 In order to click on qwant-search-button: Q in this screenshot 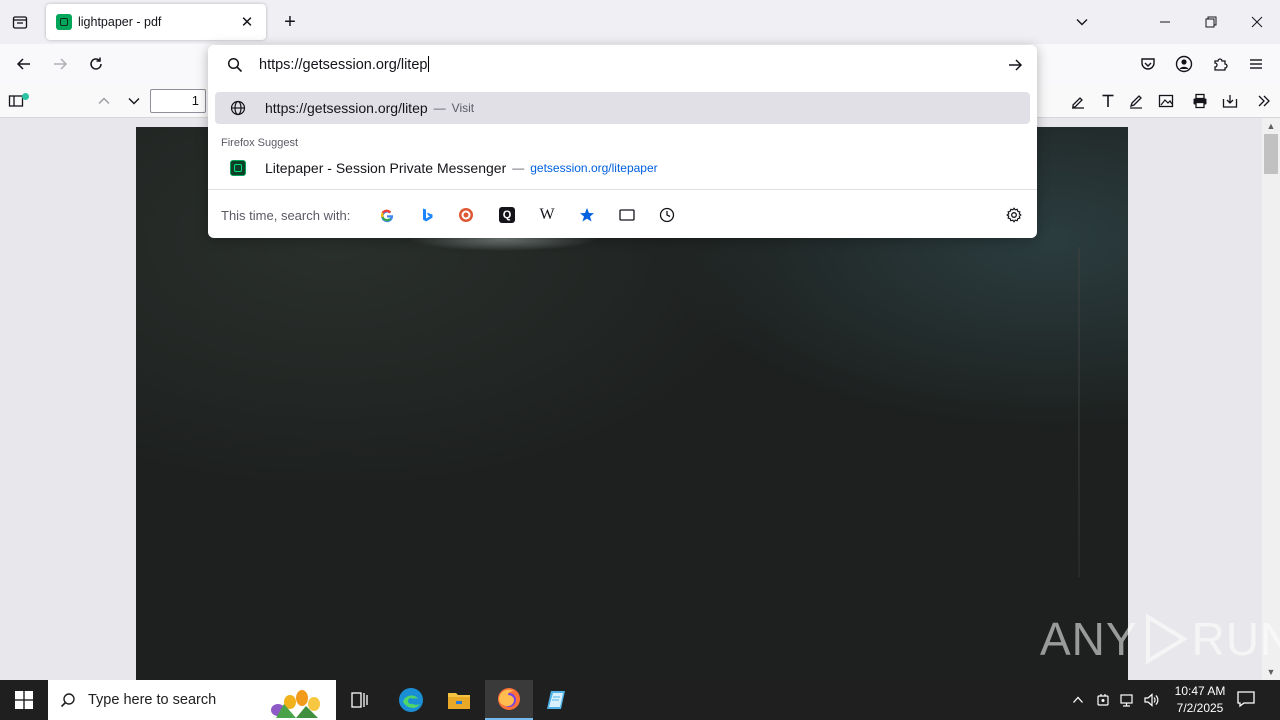, I will do `click(507, 215)`.